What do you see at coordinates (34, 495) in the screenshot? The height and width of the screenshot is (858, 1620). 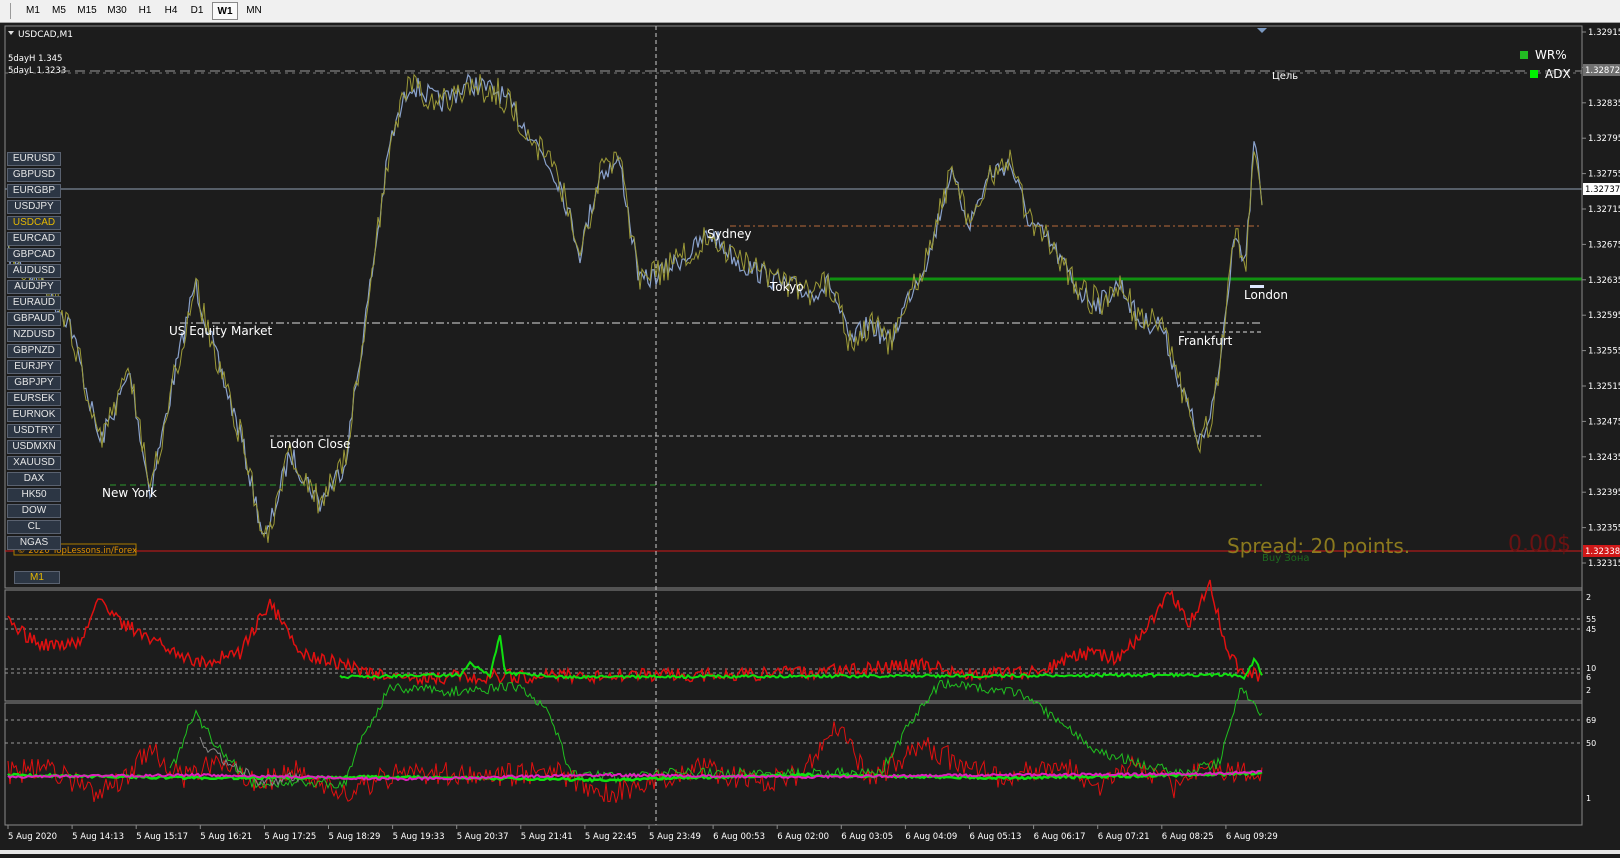 I see `symbol-button-hk50: HK50` at bounding box center [34, 495].